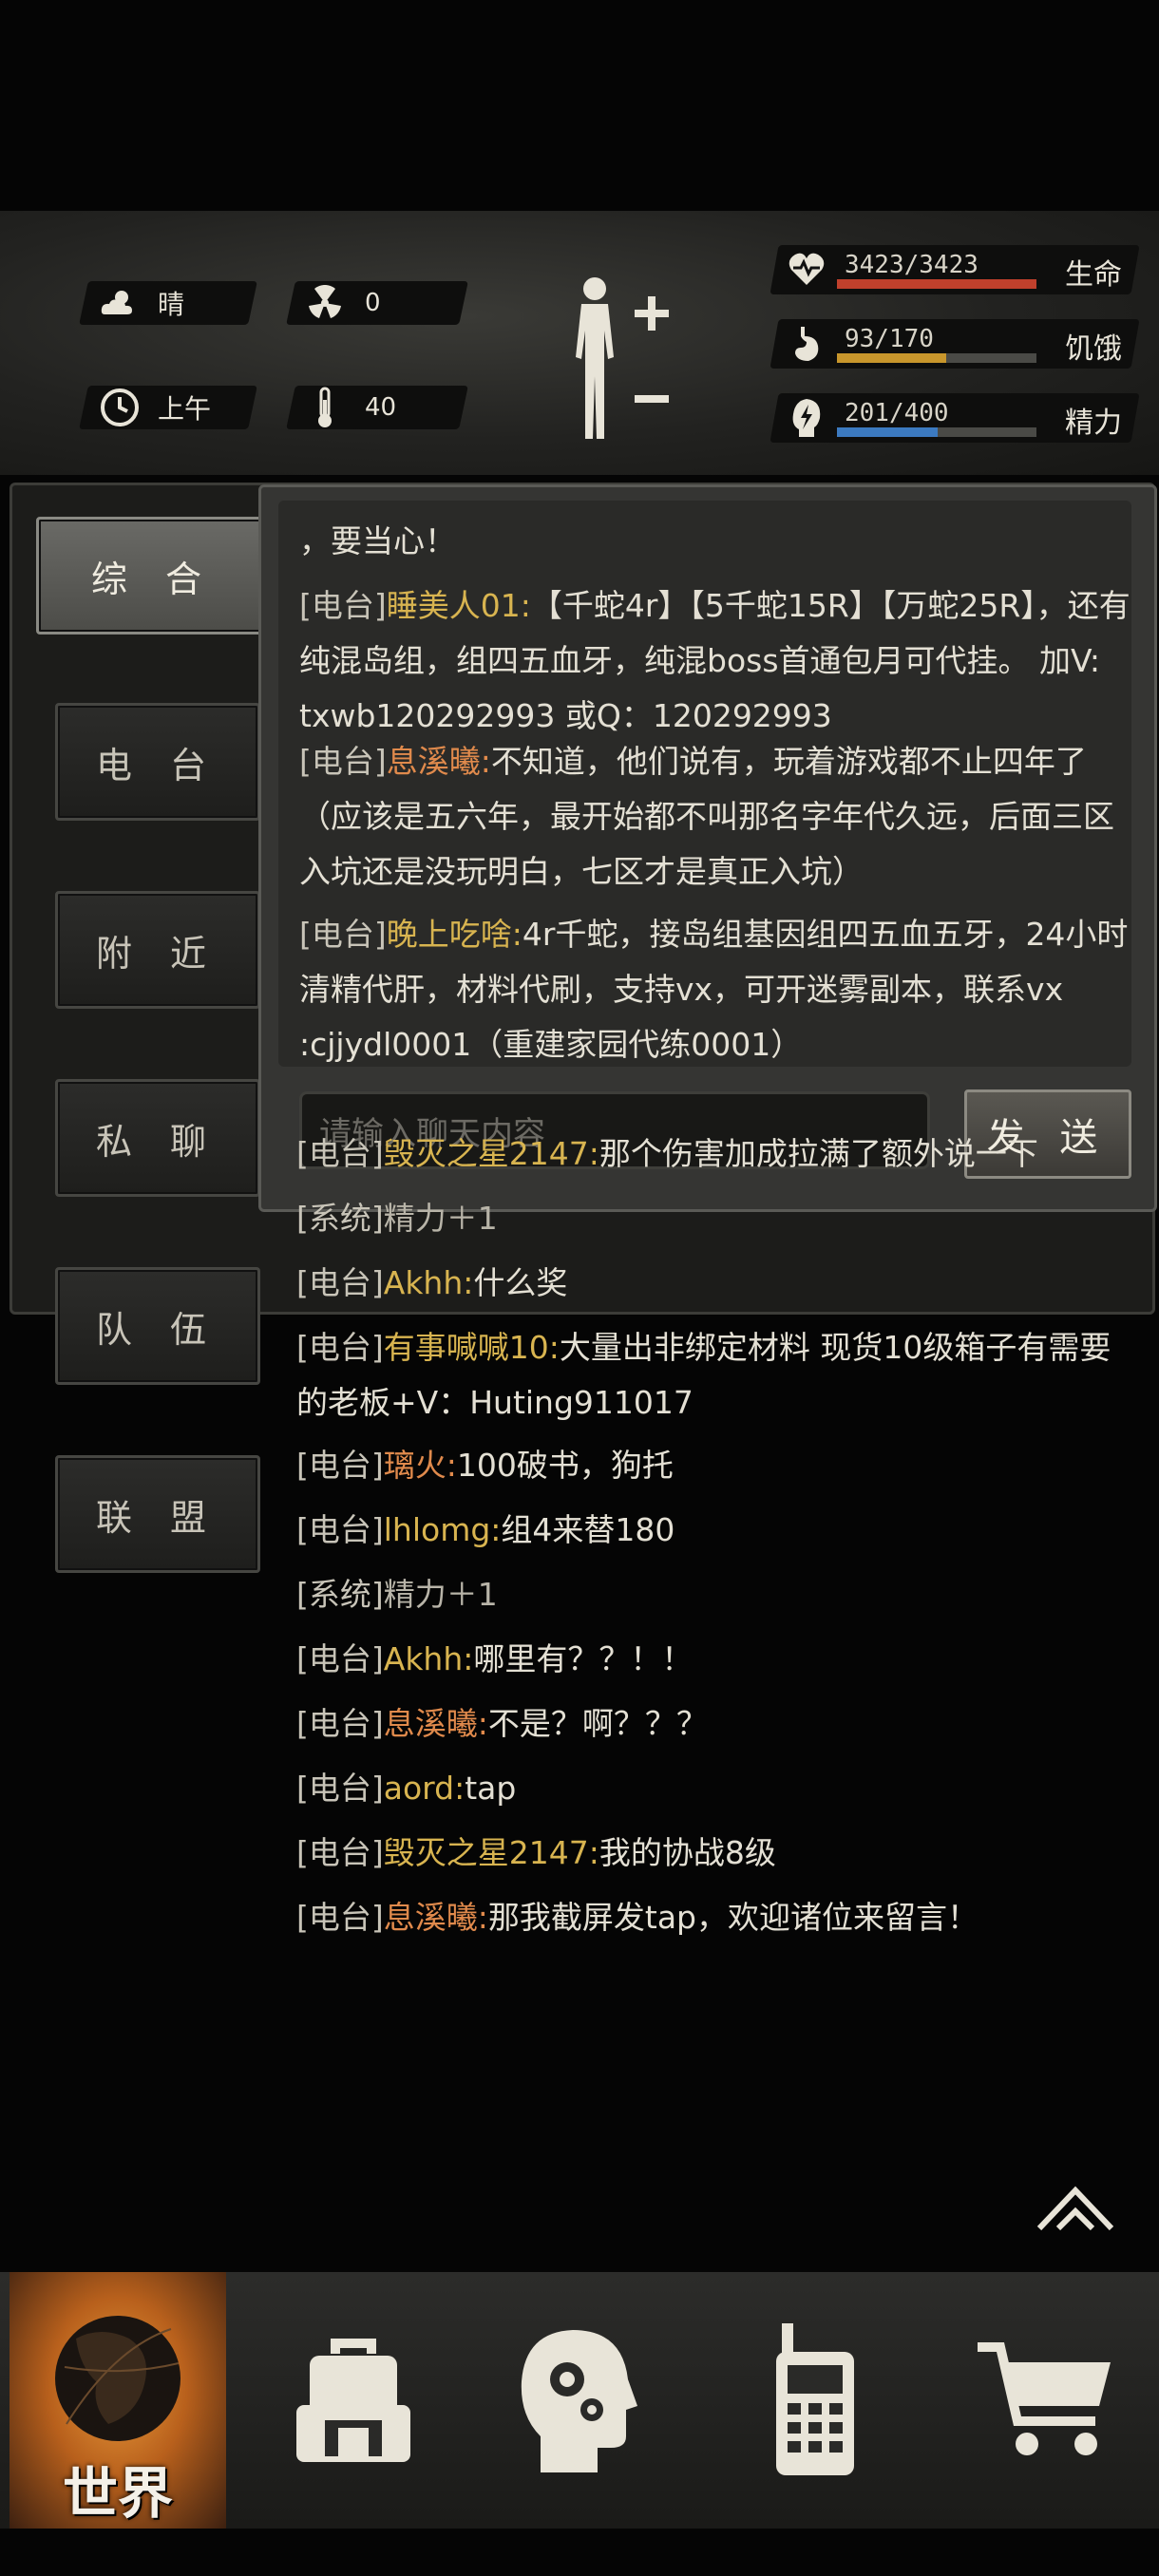 This screenshot has height=2576, width=1159. What do you see at coordinates (520, 1282) in the screenshot?
I see `message-text: 什么奖` at bounding box center [520, 1282].